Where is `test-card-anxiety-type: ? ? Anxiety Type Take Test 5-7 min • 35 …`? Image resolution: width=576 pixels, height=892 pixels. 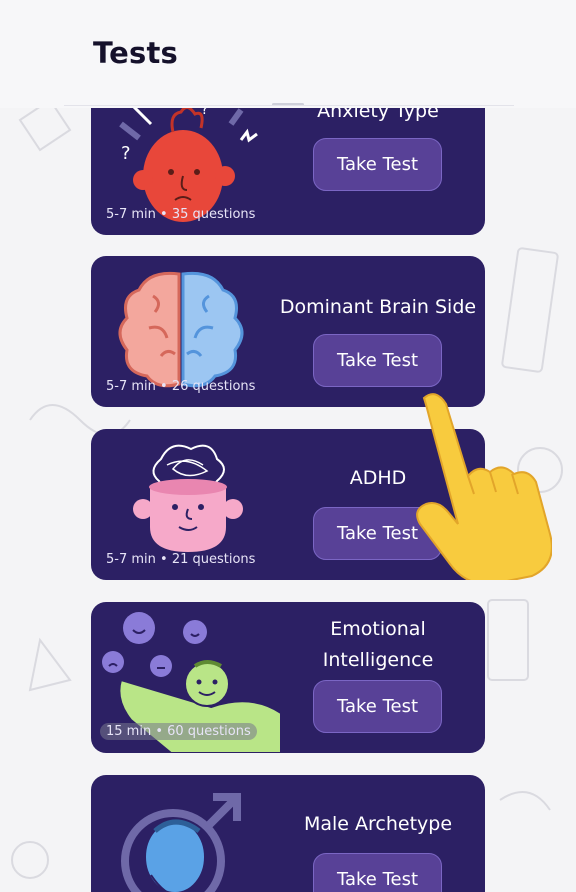 test-card-anxiety-type: ? ? Anxiety Type Take Test 5-7 min • 35 … is located at coordinates (288, 171).